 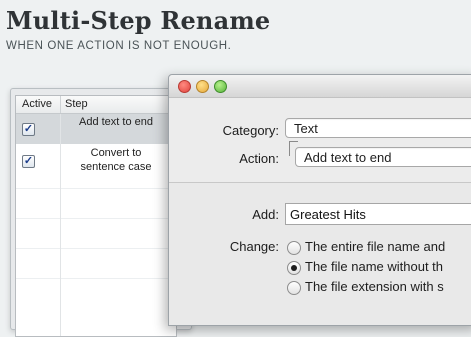 I want to click on step-label-line2: sentence case, so click(x=116, y=167).